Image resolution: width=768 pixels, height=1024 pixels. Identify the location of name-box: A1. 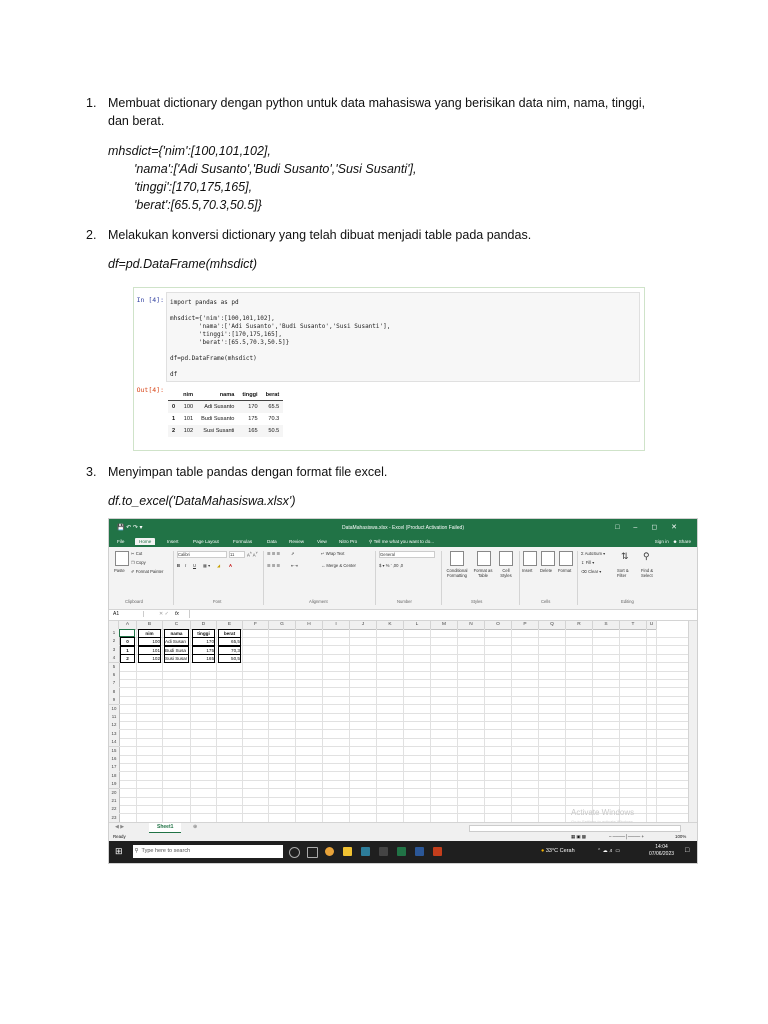
(128, 614).